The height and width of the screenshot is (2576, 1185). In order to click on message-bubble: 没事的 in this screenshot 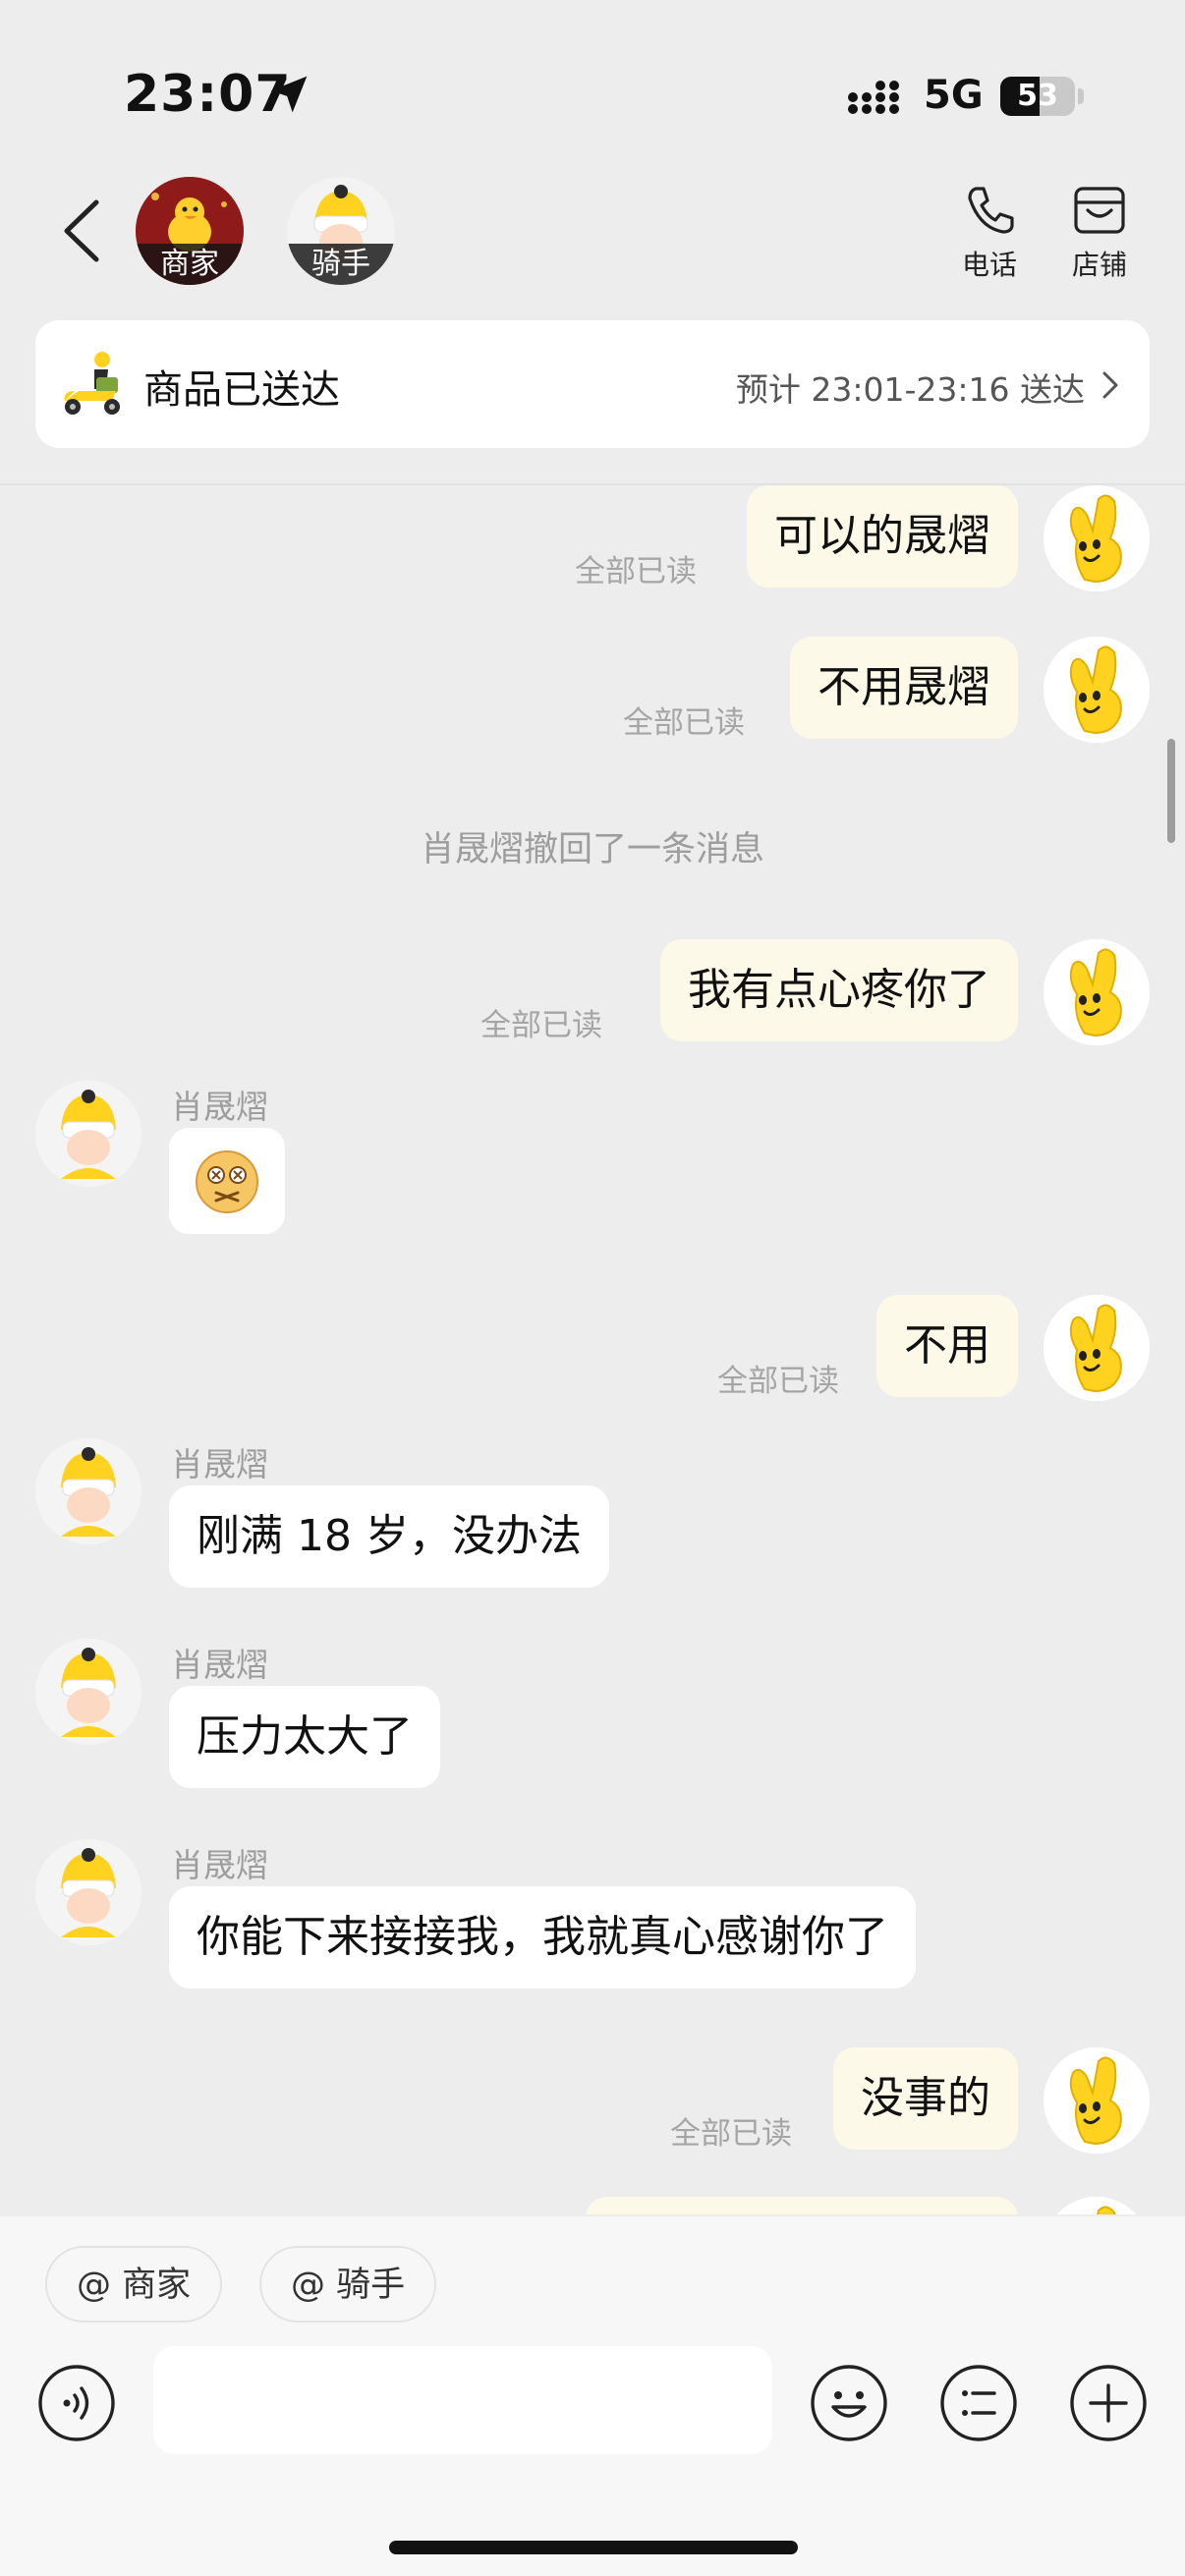, I will do `click(926, 2098)`.